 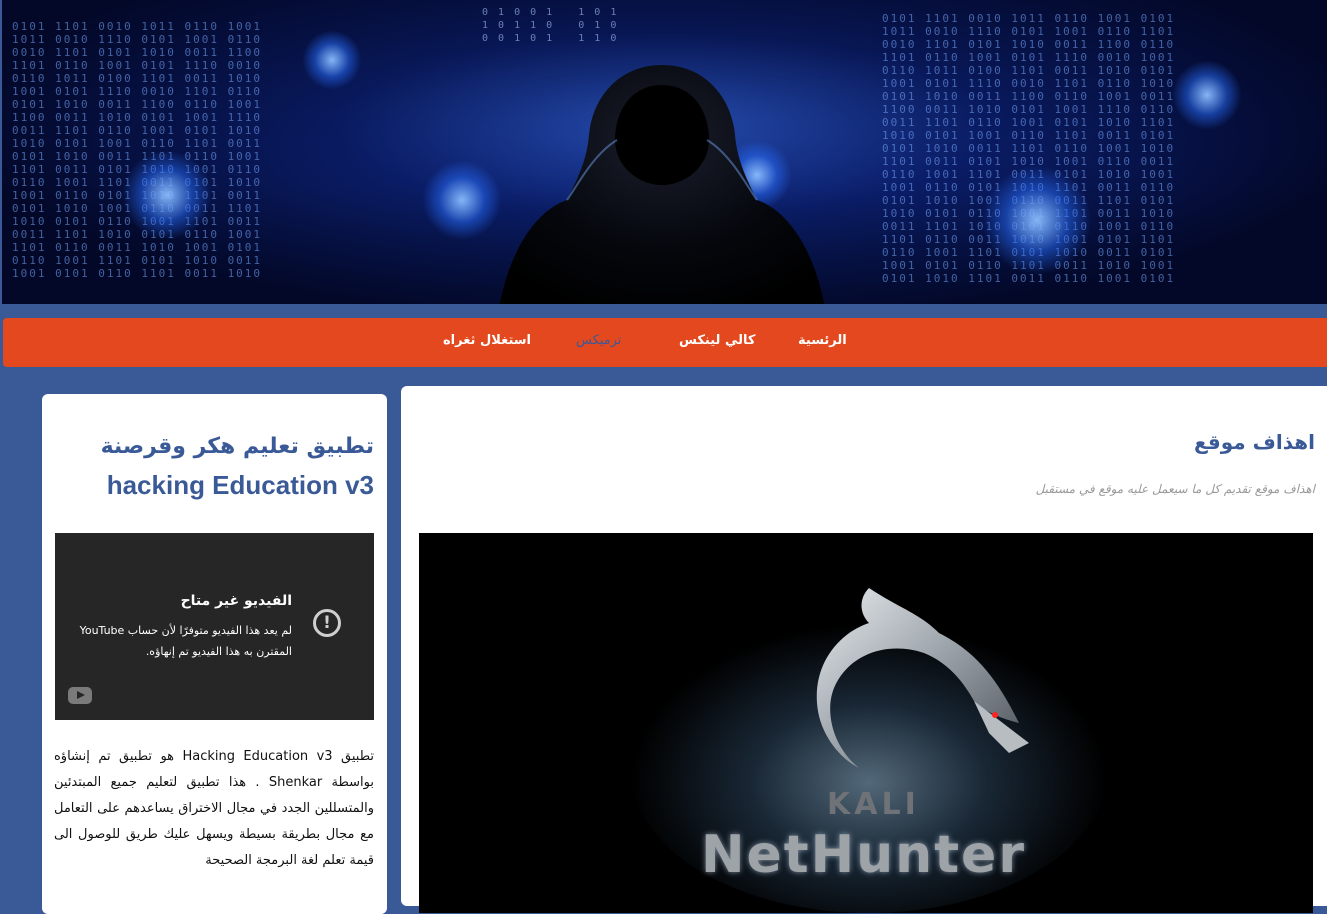 What do you see at coordinates (717, 340) in the screenshot?
I see `nav-item-kali-linux: كالي لينكس` at bounding box center [717, 340].